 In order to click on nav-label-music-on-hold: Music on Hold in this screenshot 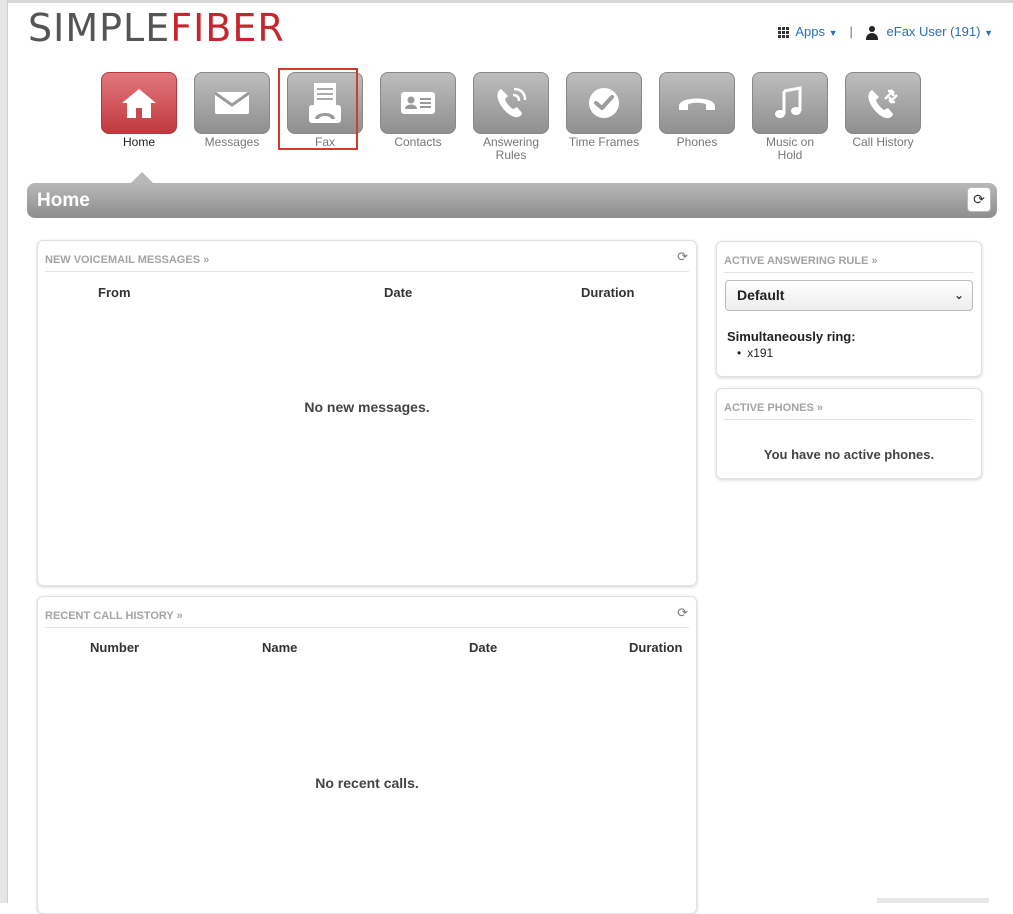, I will do `click(790, 148)`.